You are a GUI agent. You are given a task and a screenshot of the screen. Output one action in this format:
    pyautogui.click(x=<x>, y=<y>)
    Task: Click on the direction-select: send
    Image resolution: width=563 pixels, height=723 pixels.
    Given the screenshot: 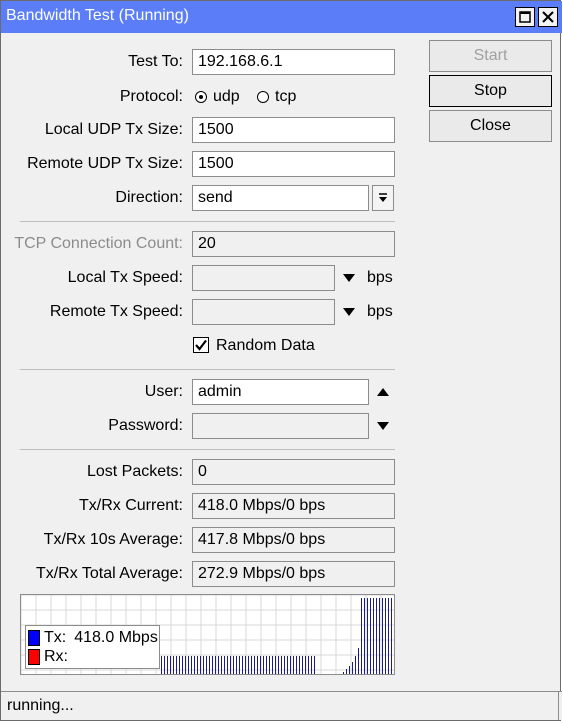 What is the action you would take?
    pyautogui.click(x=280, y=198)
    